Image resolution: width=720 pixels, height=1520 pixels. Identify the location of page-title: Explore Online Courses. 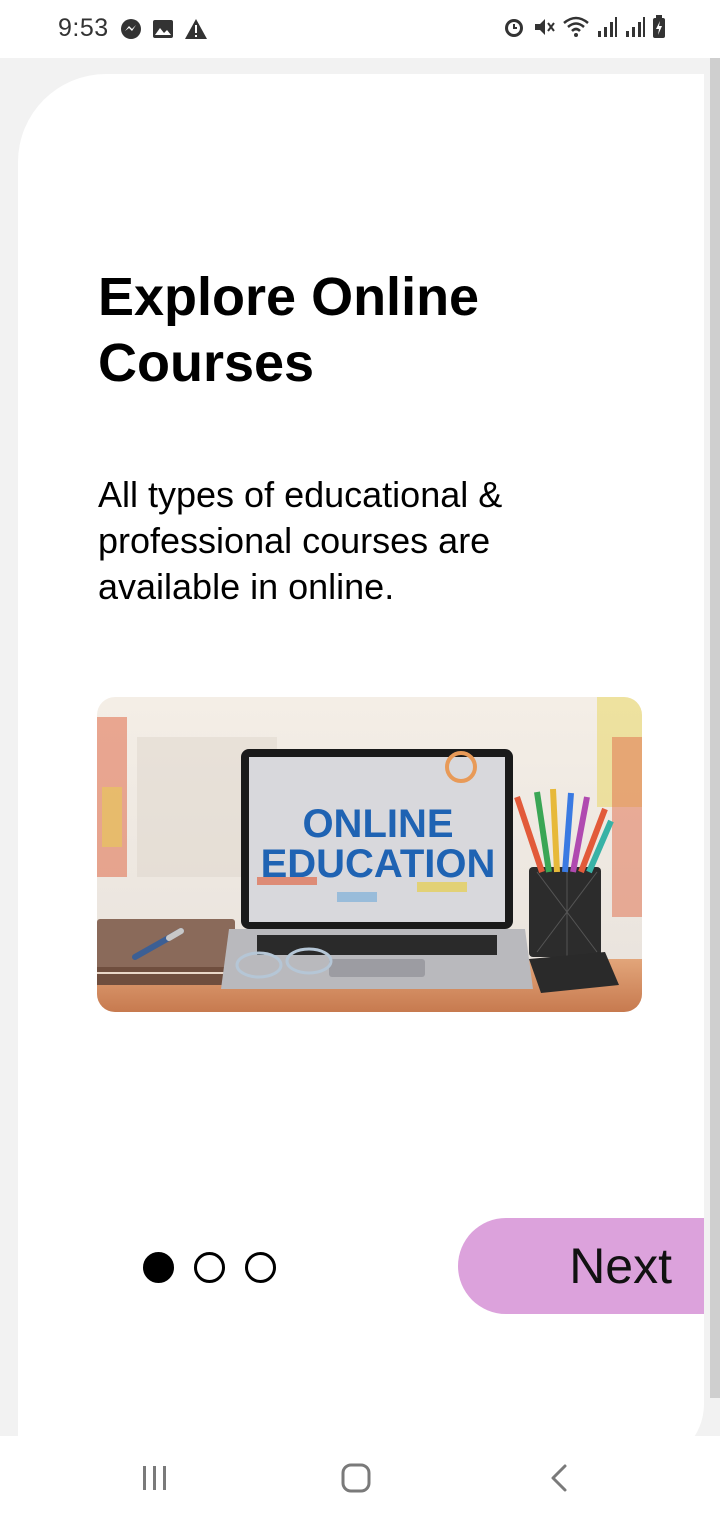
(289, 330).